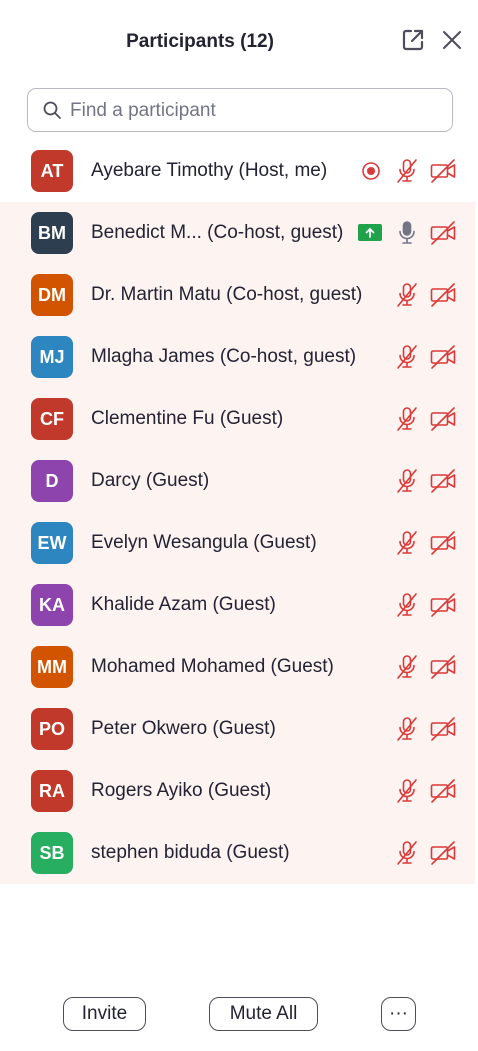 This screenshot has height=1051, width=478. Describe the element at coordinates (150, 480) in the screenshot. I see `participant-name: Darcy (Guest)` at that location.